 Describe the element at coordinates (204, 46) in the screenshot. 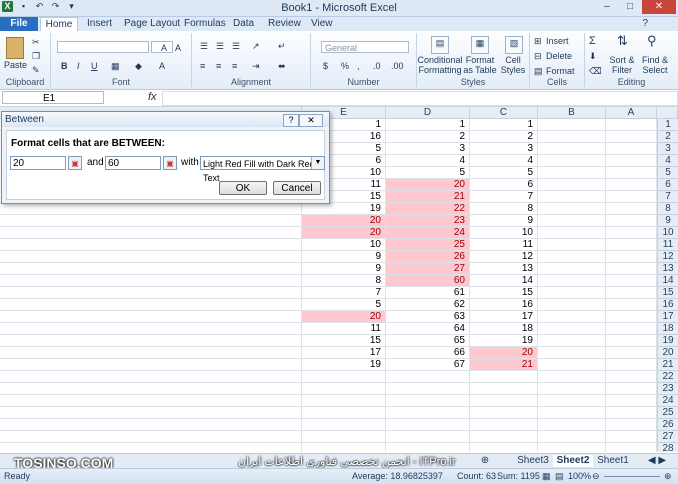

I see `align-top-icon: ☰` at that location.